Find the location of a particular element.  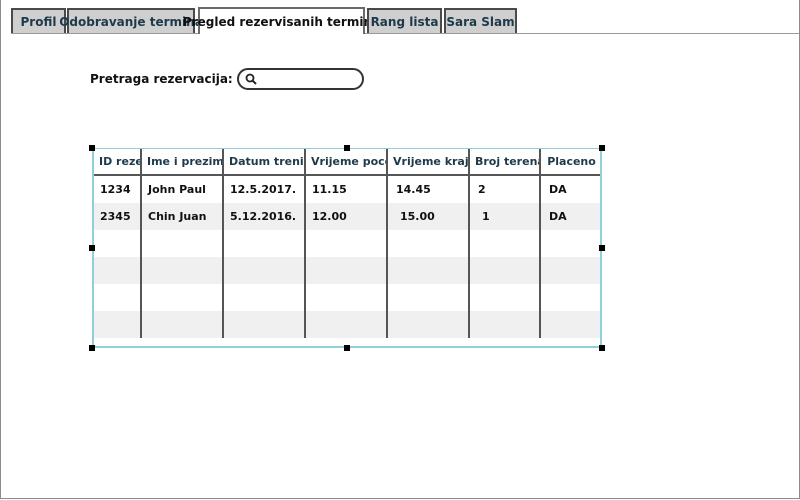

table-cell: 14.45 is located at coordinates (428, 189).